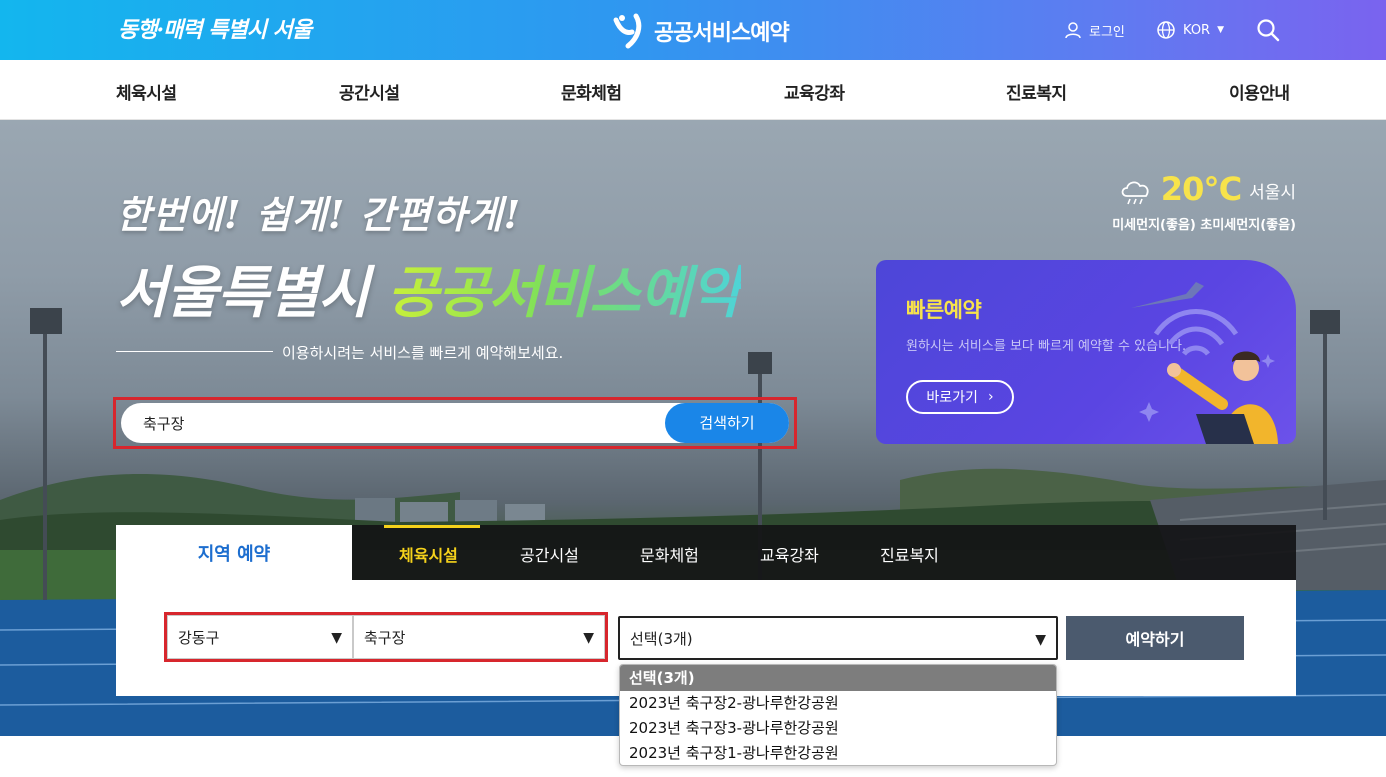 The width and height of the screenshot is (1386, 777). What do you see at coordinates (627, 31) in the screenshot?
I see `brand-mark-icon` at bounding box center [627, 31].